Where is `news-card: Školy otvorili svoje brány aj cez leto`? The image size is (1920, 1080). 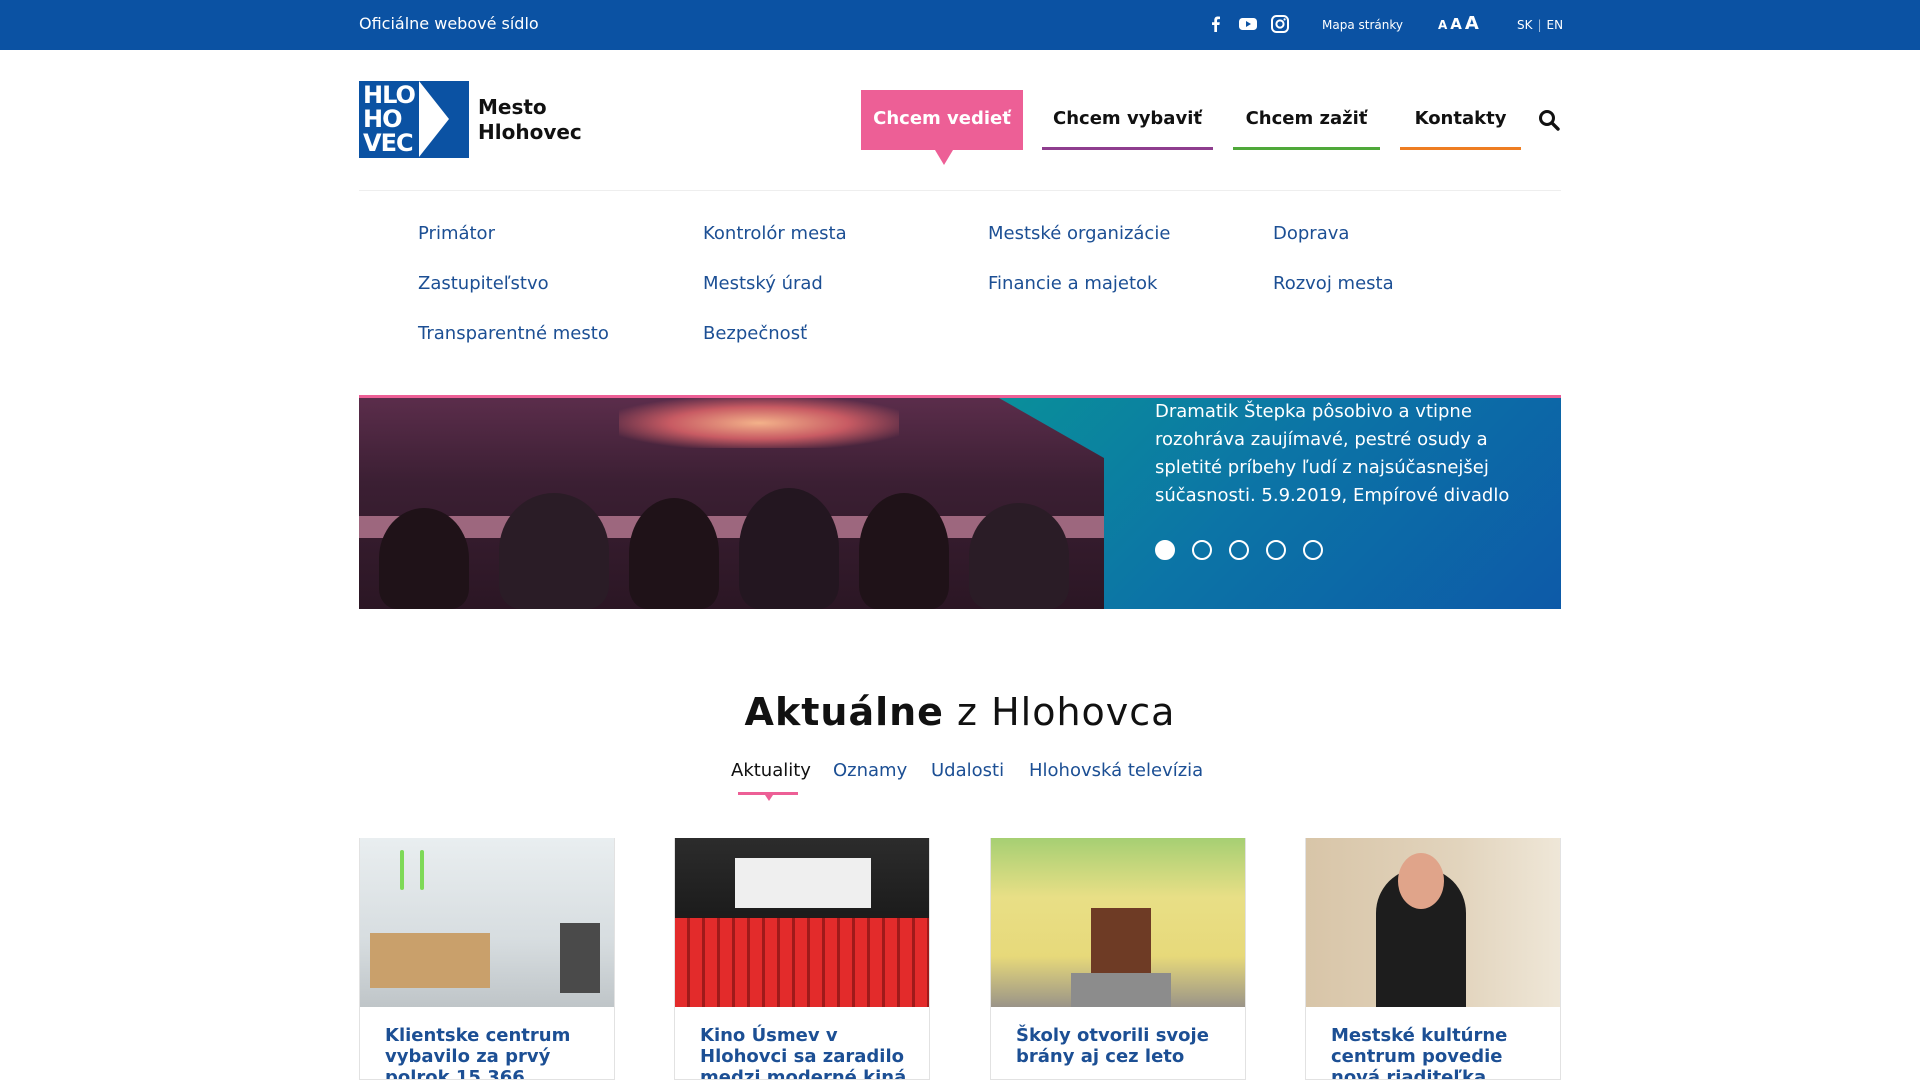 news-card: Školy otvorili svoje brány aj cez leto is located at coordinates (1118, 959).